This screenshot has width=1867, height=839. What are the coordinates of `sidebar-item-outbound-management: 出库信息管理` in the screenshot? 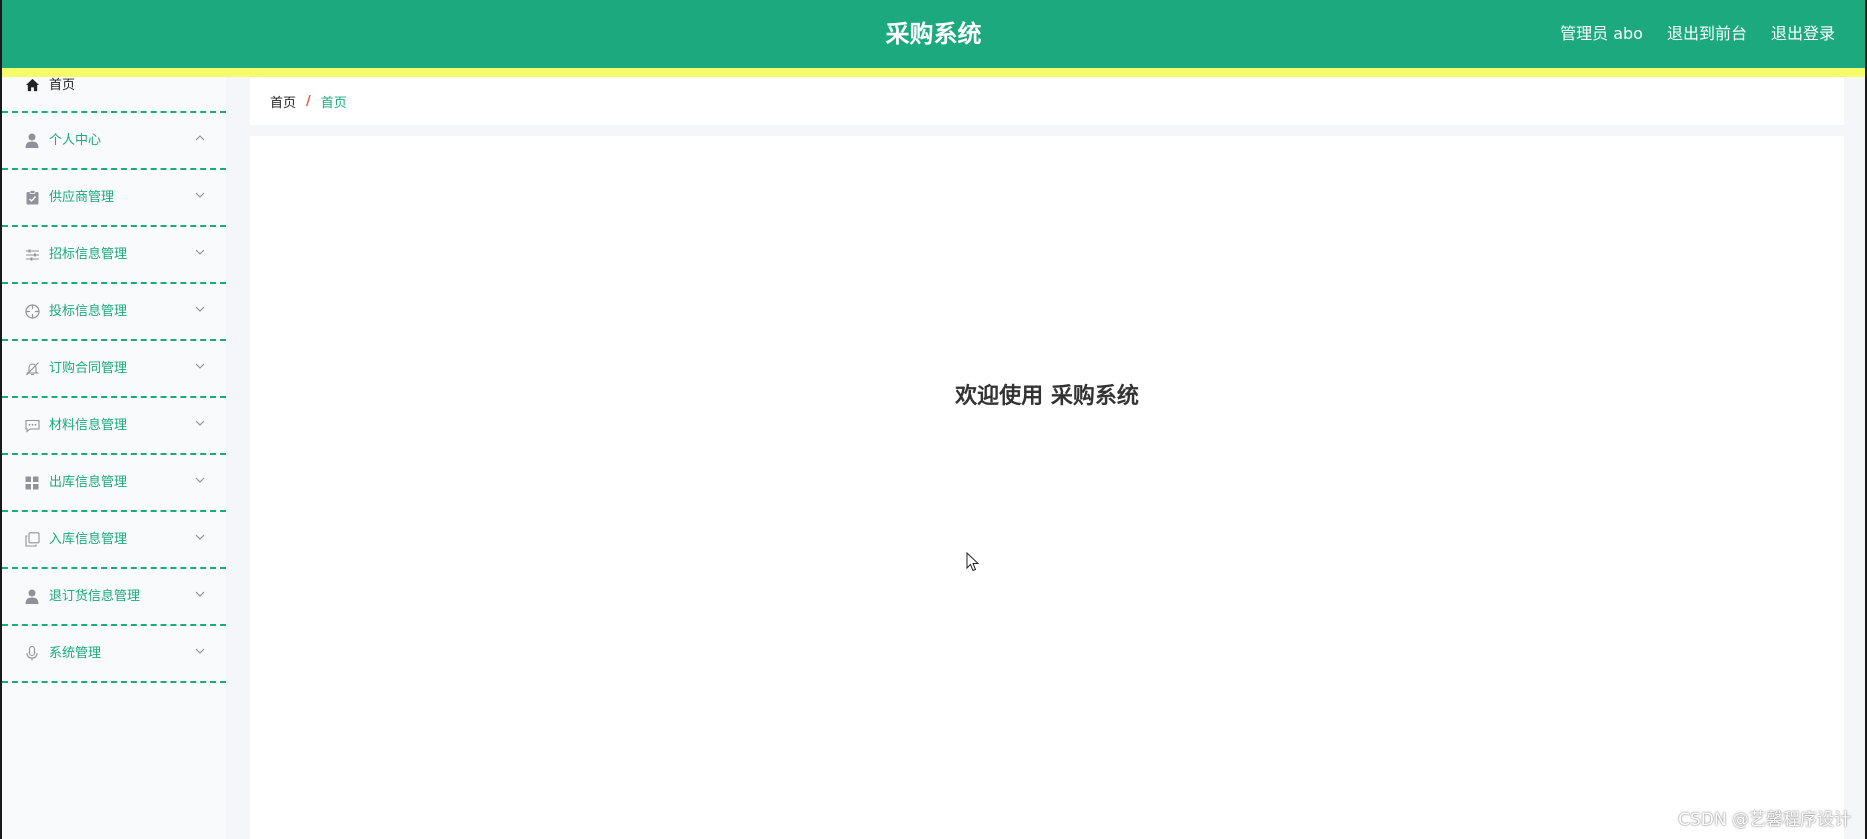 It's located at (114, 483).